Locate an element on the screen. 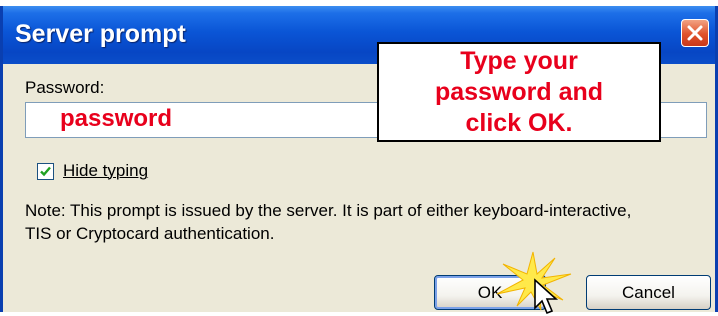 This screenshot has width=718, height=316. close-button is located at coordinates (695, 33).